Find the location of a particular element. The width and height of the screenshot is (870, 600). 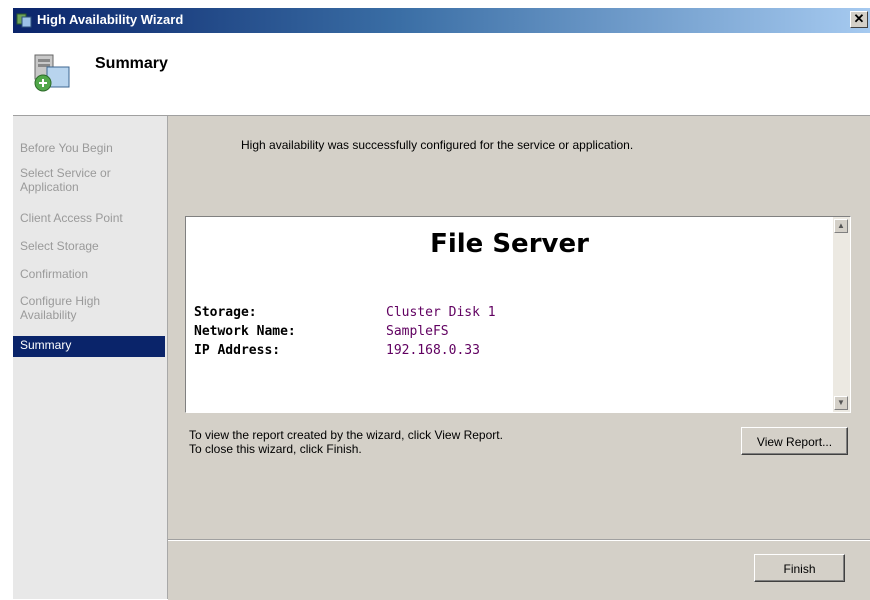

nav-item-client-access-point: Client Access Point is located at coordinates (71, 218).